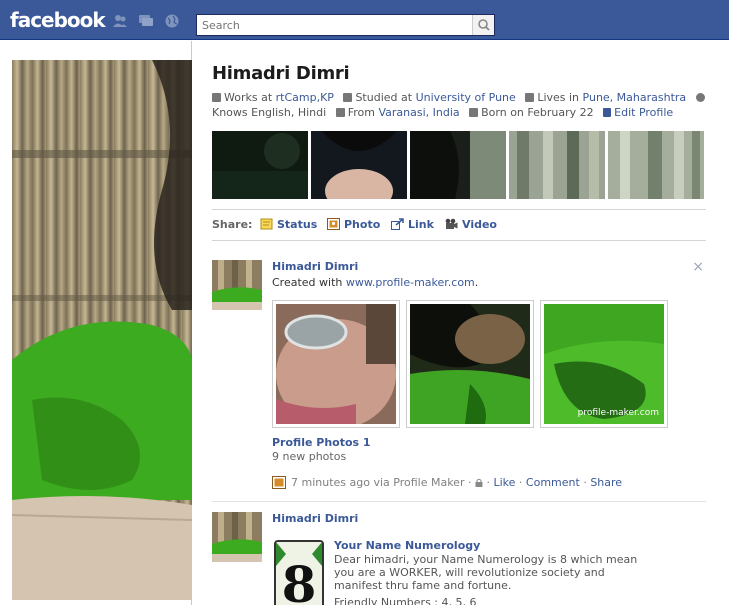 The width and height of the screenshot is (729, 605). I want to click on numerology-app-title: Your Name Numerology, so click(494, 545).